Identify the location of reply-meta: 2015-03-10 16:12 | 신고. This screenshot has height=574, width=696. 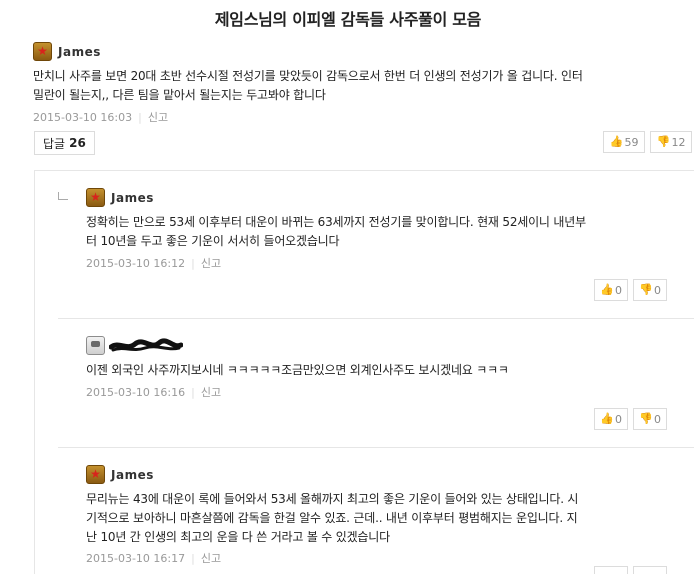
(154, 263).